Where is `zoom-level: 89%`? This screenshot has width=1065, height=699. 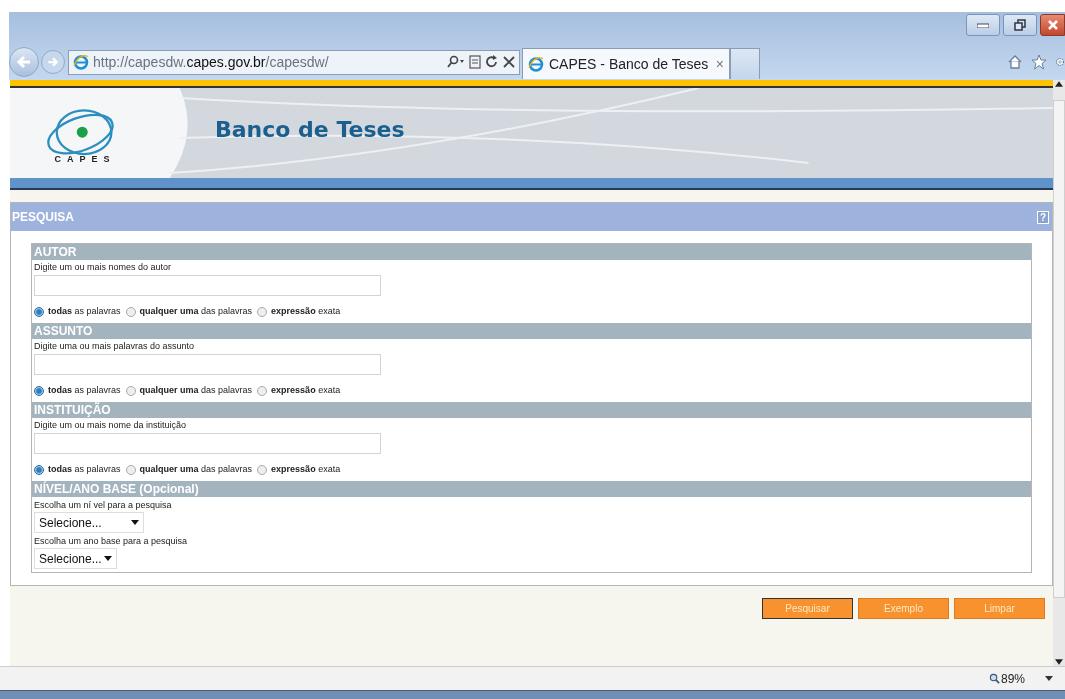 zoom-level: 89% is located at coordinates (1012, 678).